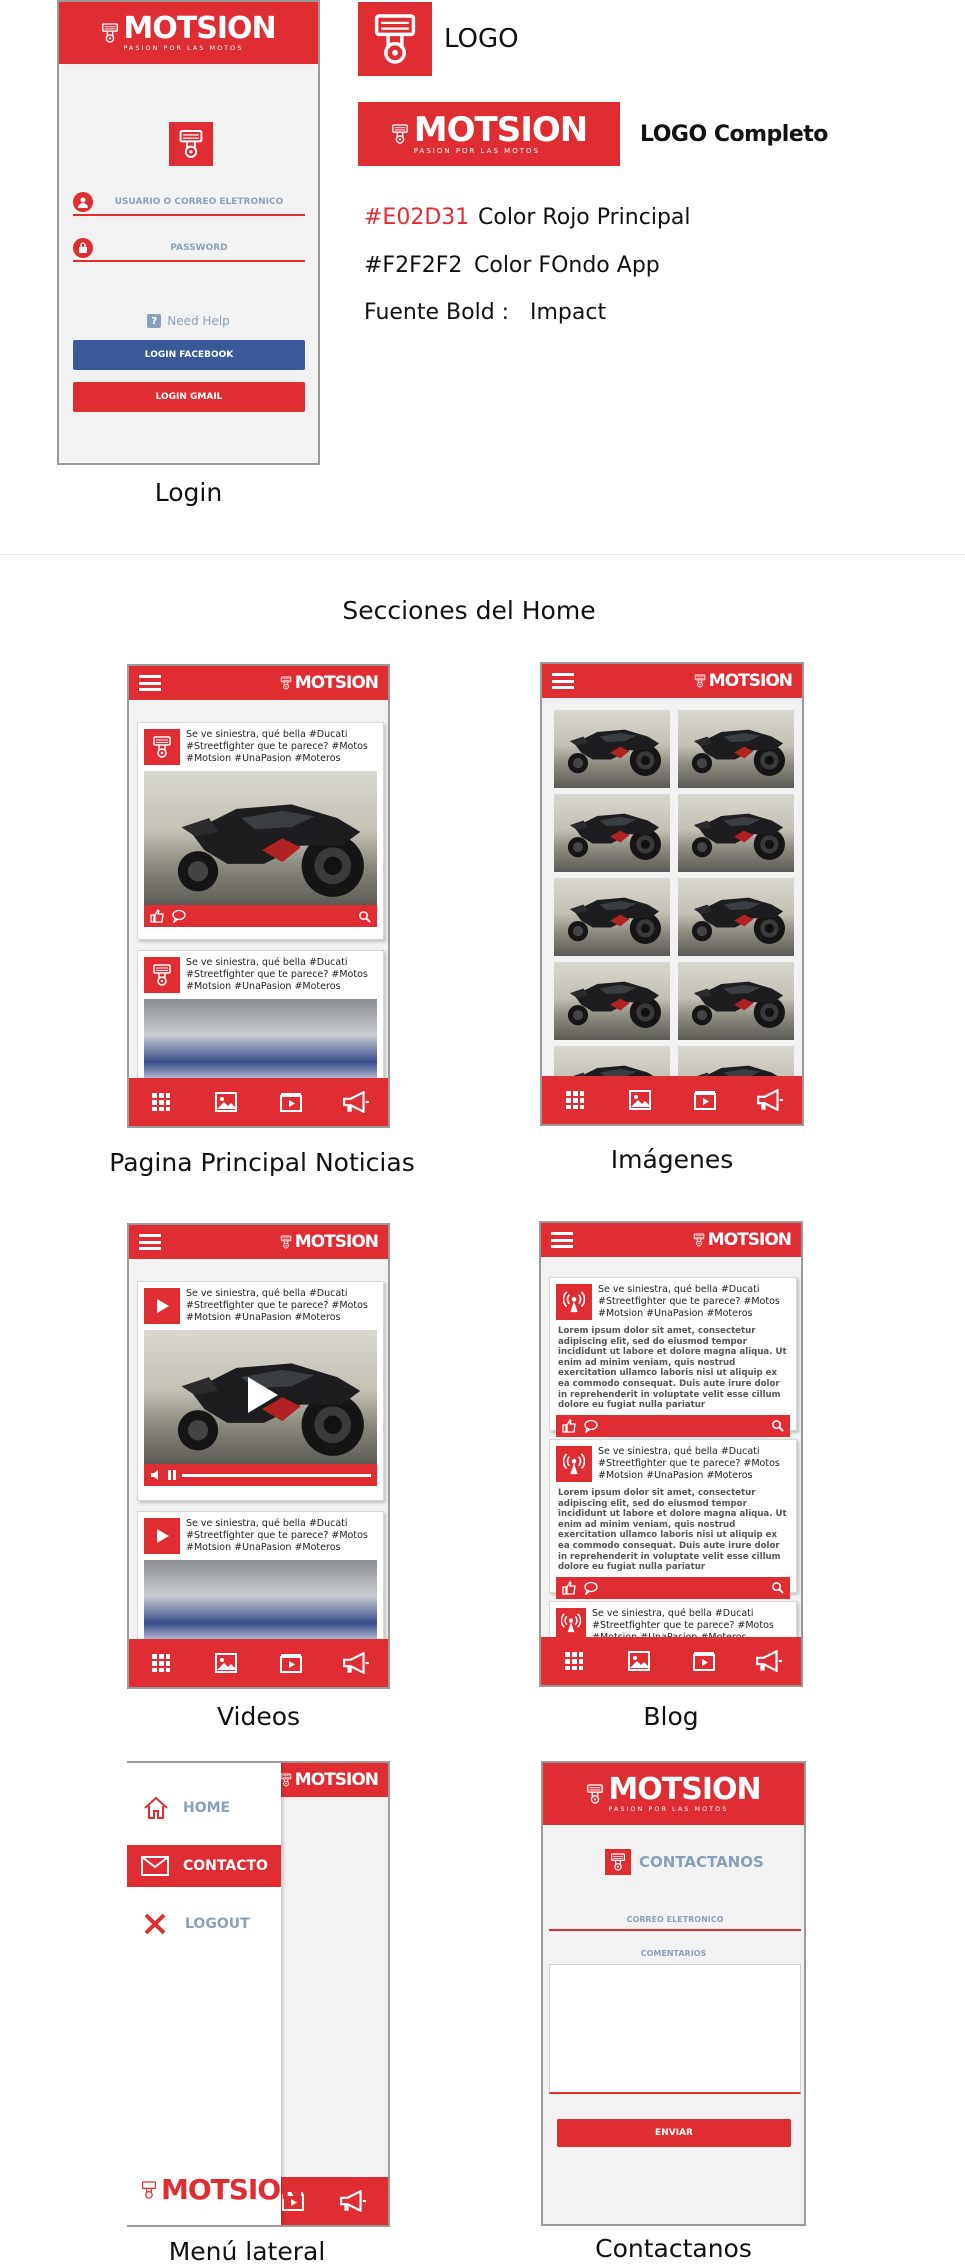 The image size is (965, 2268). Describe the element at coordinates (215, 1994) in the screenshot. I see `side-drawer: HOME CONTACTO LOGOUT MOTSION` at that location.